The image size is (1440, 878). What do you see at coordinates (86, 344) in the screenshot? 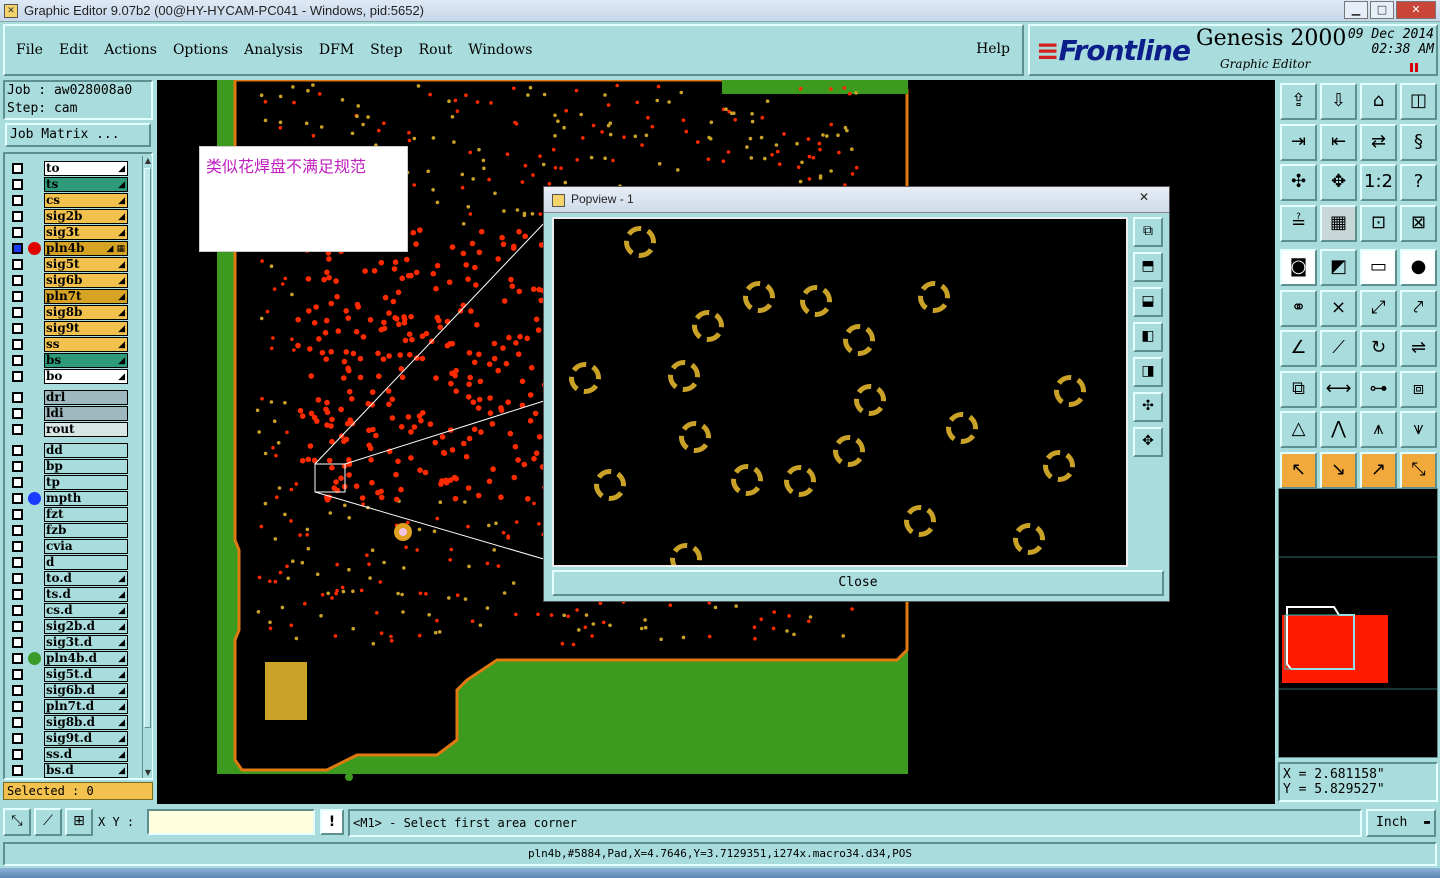
I see `layer-name: ss ◢` at bounding box center [86, 344].